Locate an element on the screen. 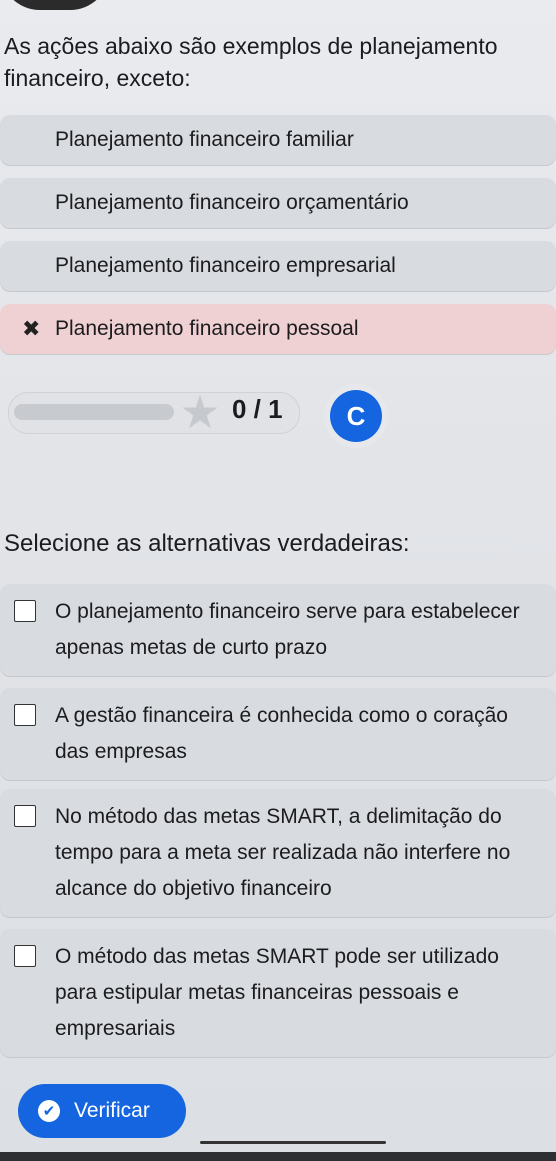 The width and height of the screenshot is (556, 1161). score-row: ★ 0 / 1 C is located at coordinates (278, 413).